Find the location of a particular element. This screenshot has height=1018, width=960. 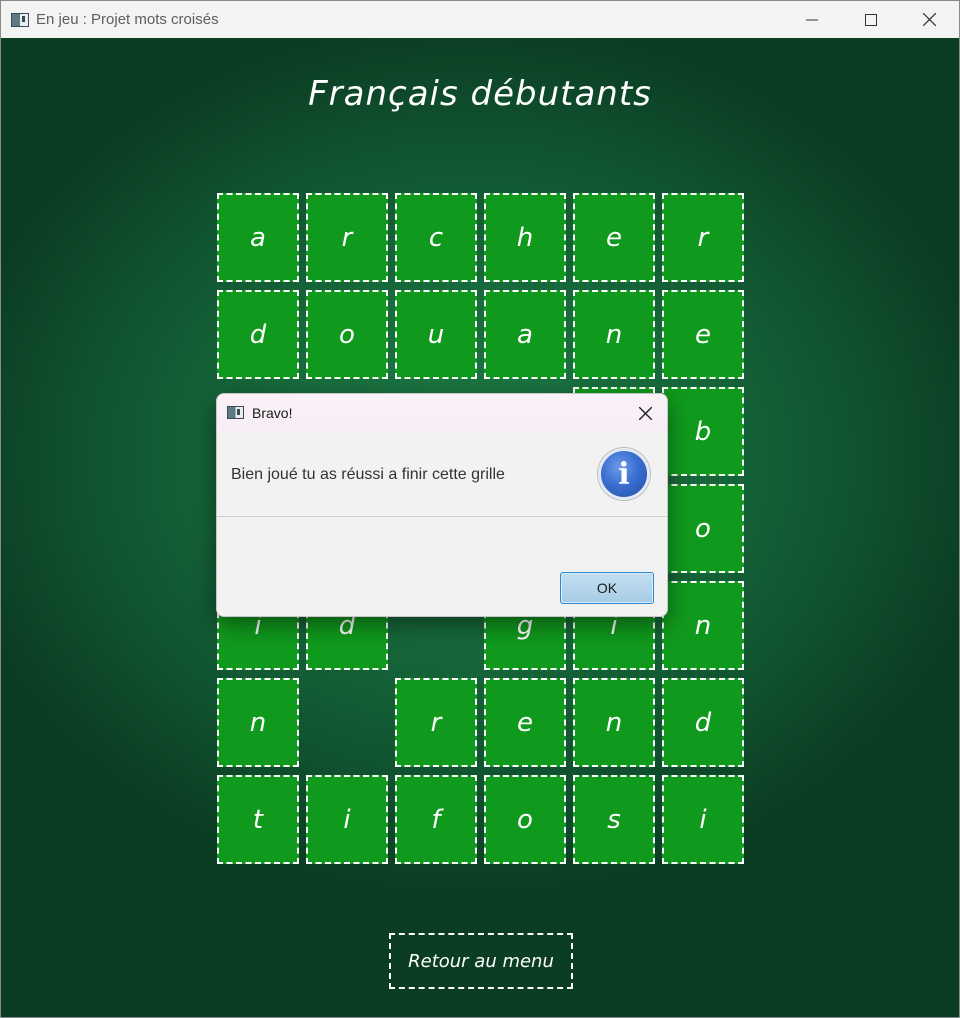

grid-cell: s is located at coordinates (614, 819).